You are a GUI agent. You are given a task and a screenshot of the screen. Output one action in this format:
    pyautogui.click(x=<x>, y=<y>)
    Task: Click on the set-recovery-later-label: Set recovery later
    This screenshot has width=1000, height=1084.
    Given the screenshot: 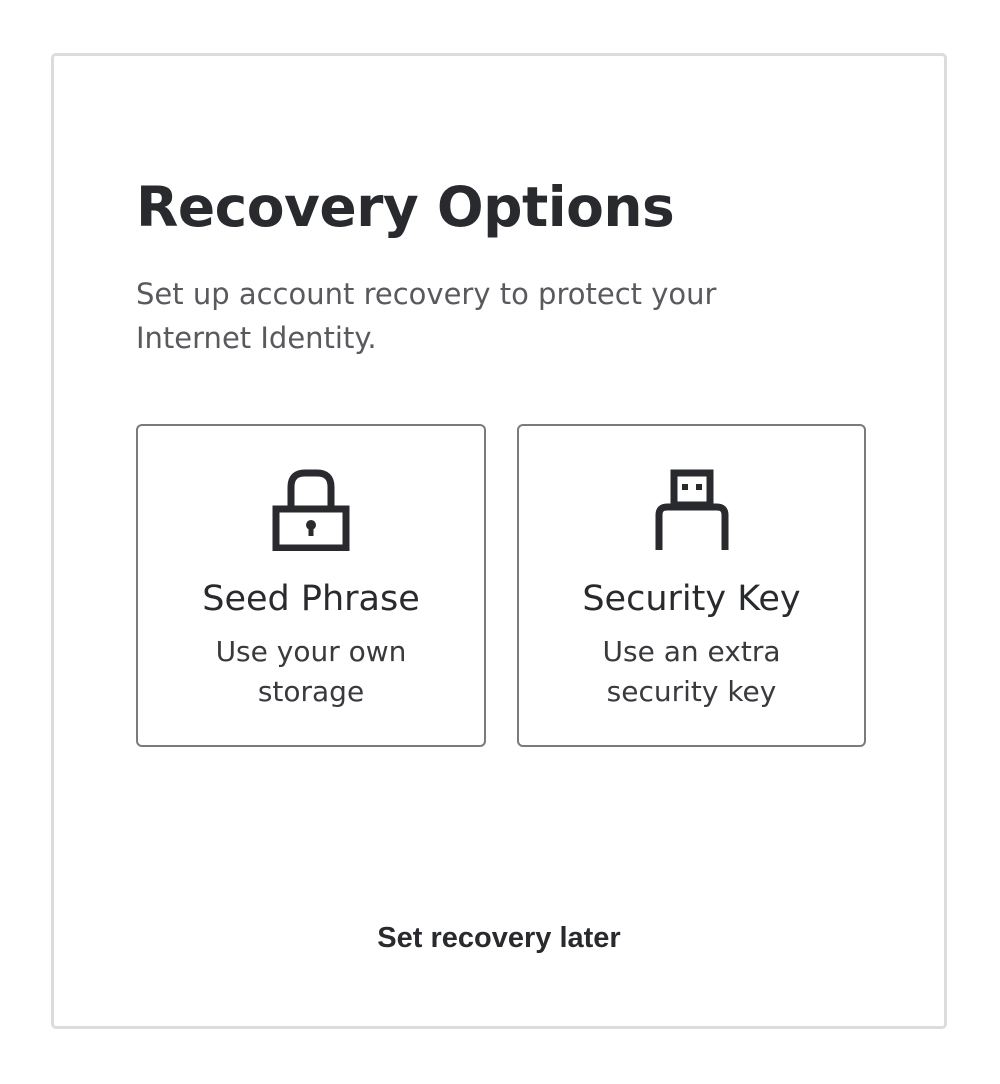 What is the action you would take?
    pyautogui.click(x=499, y=938)
    